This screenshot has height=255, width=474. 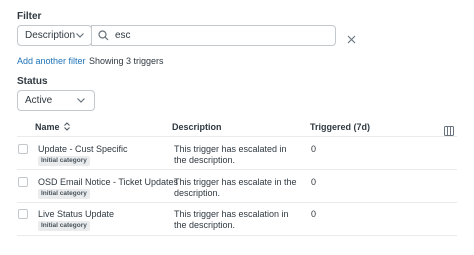 I want to click on result-count: Showing 3 triggers, so click(x=126, y=61).